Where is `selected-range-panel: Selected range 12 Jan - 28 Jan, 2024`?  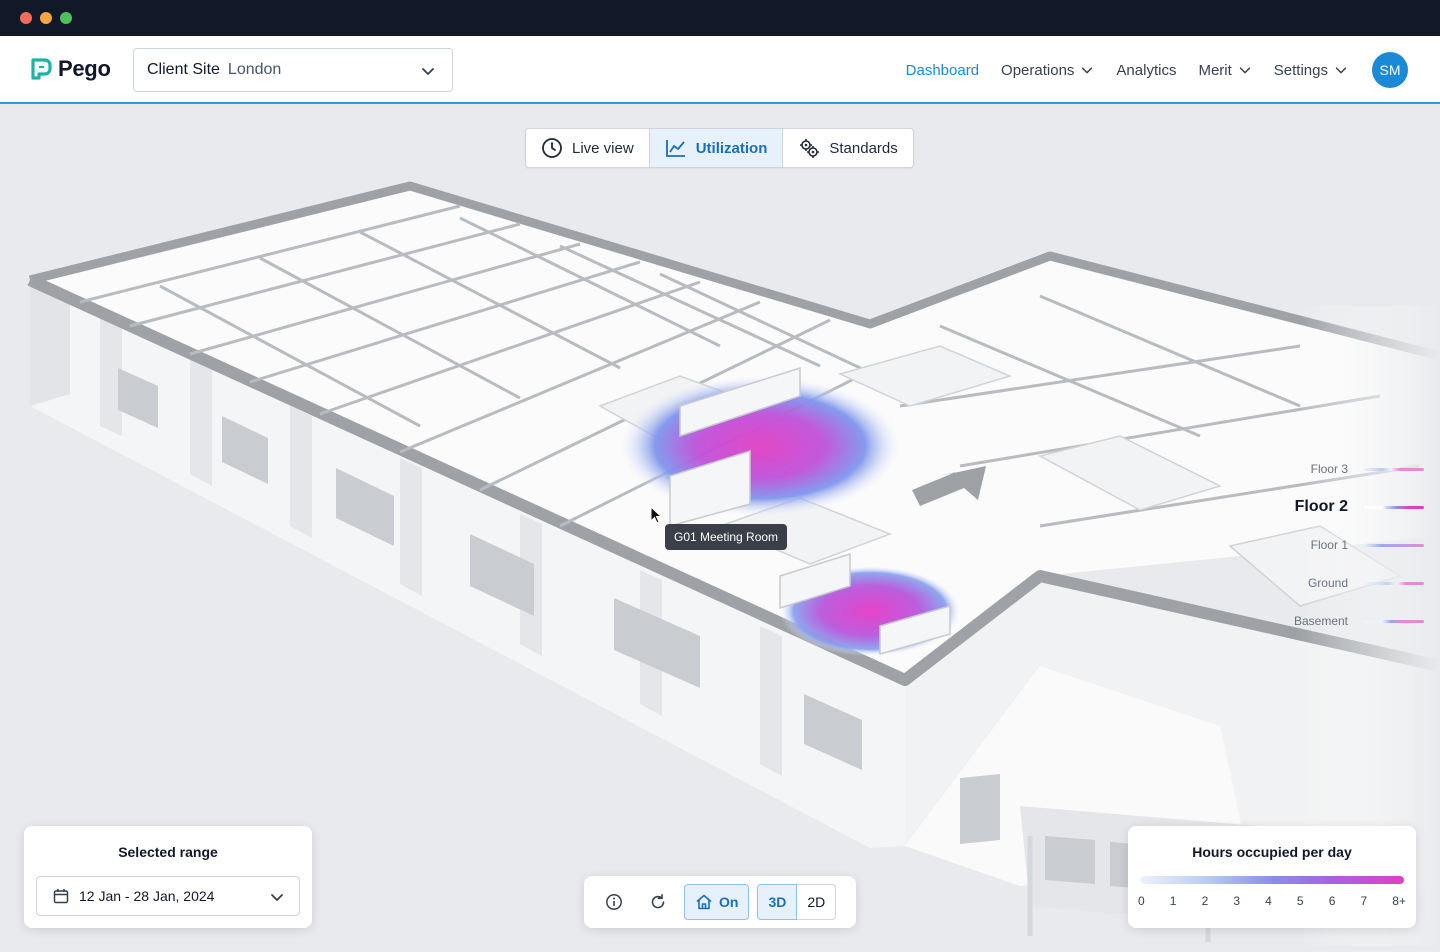 selected-range-panel: Selected range 12 Jan - 28 Jan, 2024 is located at coordinates (168, 877).